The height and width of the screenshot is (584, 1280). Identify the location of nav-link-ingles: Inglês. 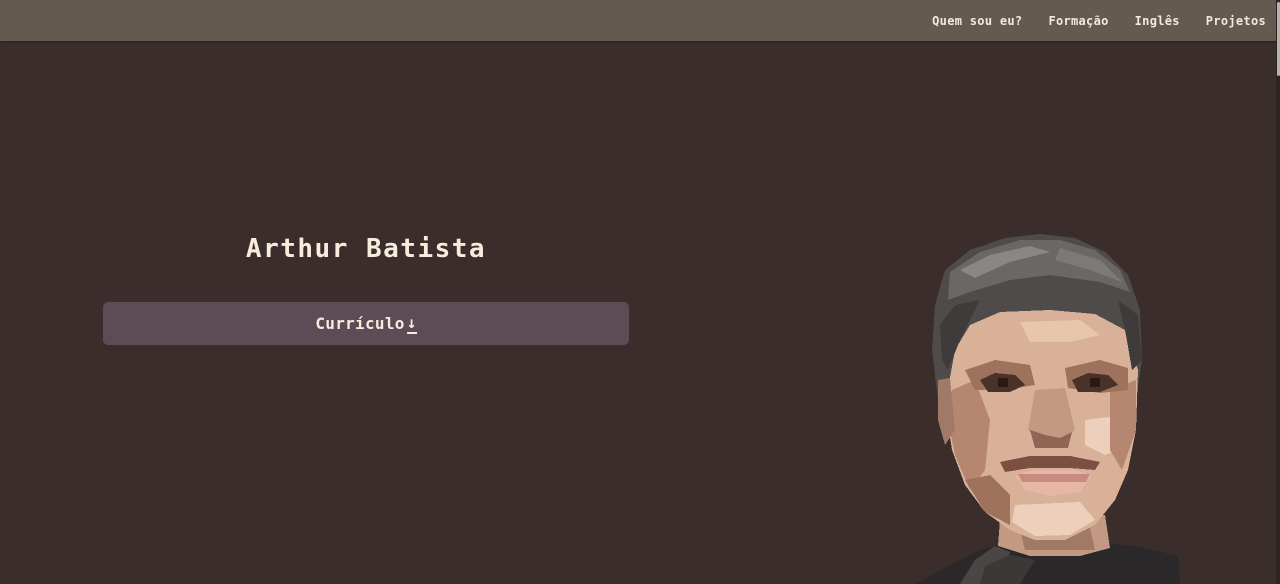
(1157, 21).